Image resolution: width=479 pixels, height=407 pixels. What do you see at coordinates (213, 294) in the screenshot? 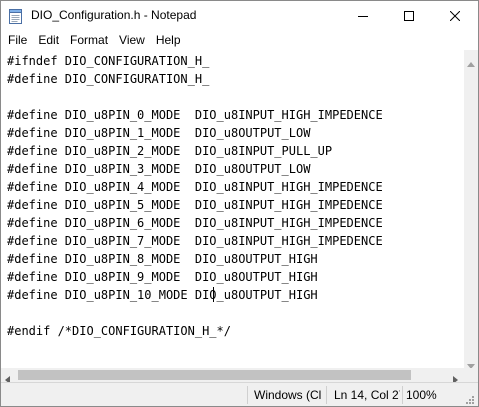
I see `text-caret` at bounding box center [213, 294].